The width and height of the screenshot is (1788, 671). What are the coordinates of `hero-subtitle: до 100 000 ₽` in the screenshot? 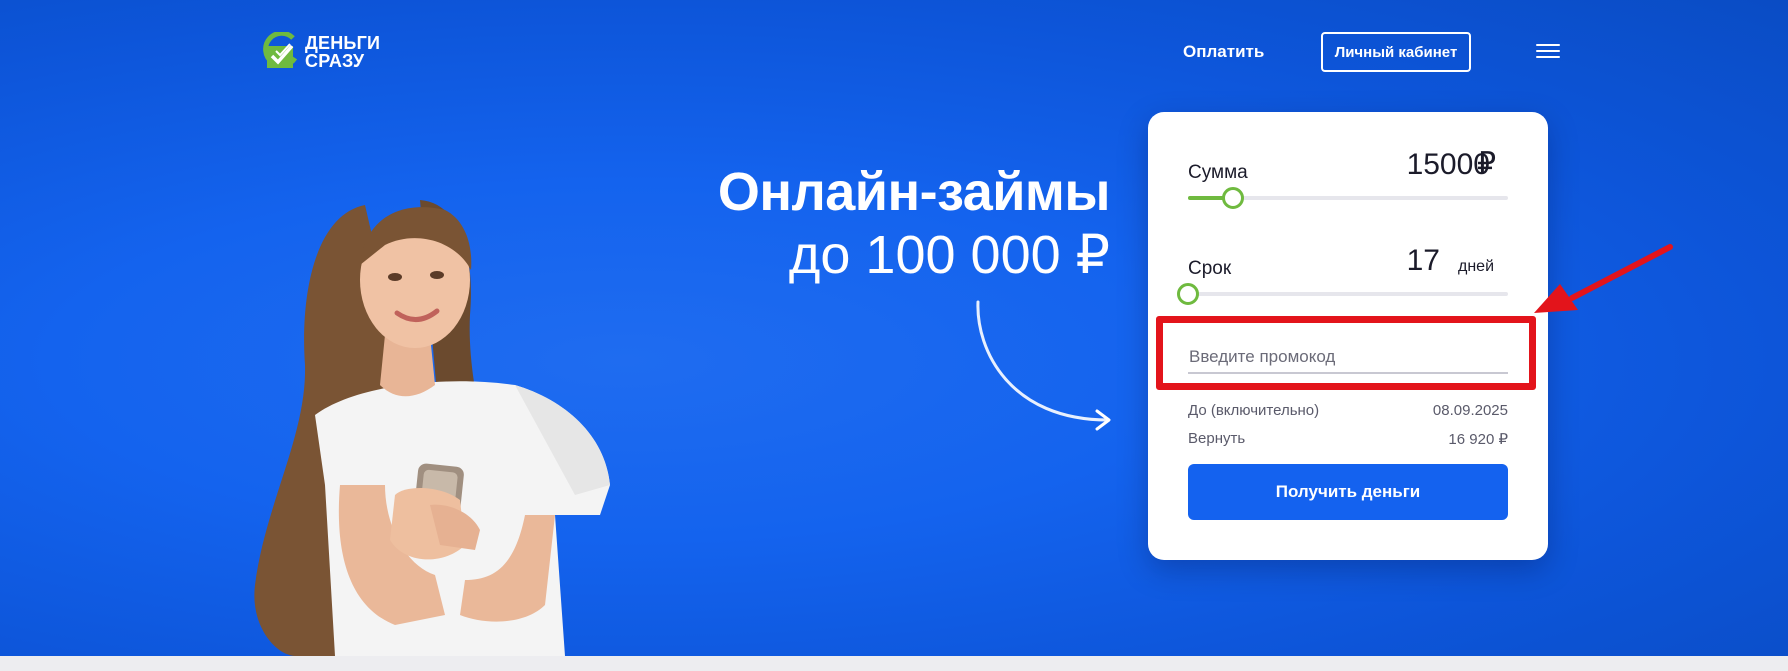 It's located at (949, 255).